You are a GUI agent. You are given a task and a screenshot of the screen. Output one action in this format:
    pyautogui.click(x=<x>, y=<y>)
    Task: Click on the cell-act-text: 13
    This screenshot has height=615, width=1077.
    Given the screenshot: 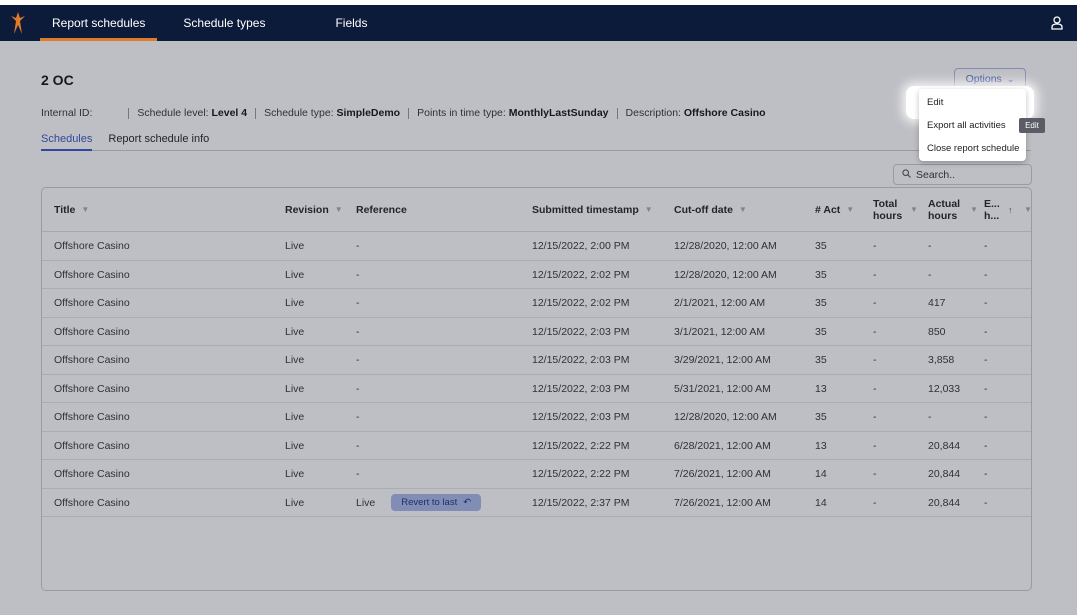 What is the action you would take?
    pyautogui.click(x=821, y=388)
    